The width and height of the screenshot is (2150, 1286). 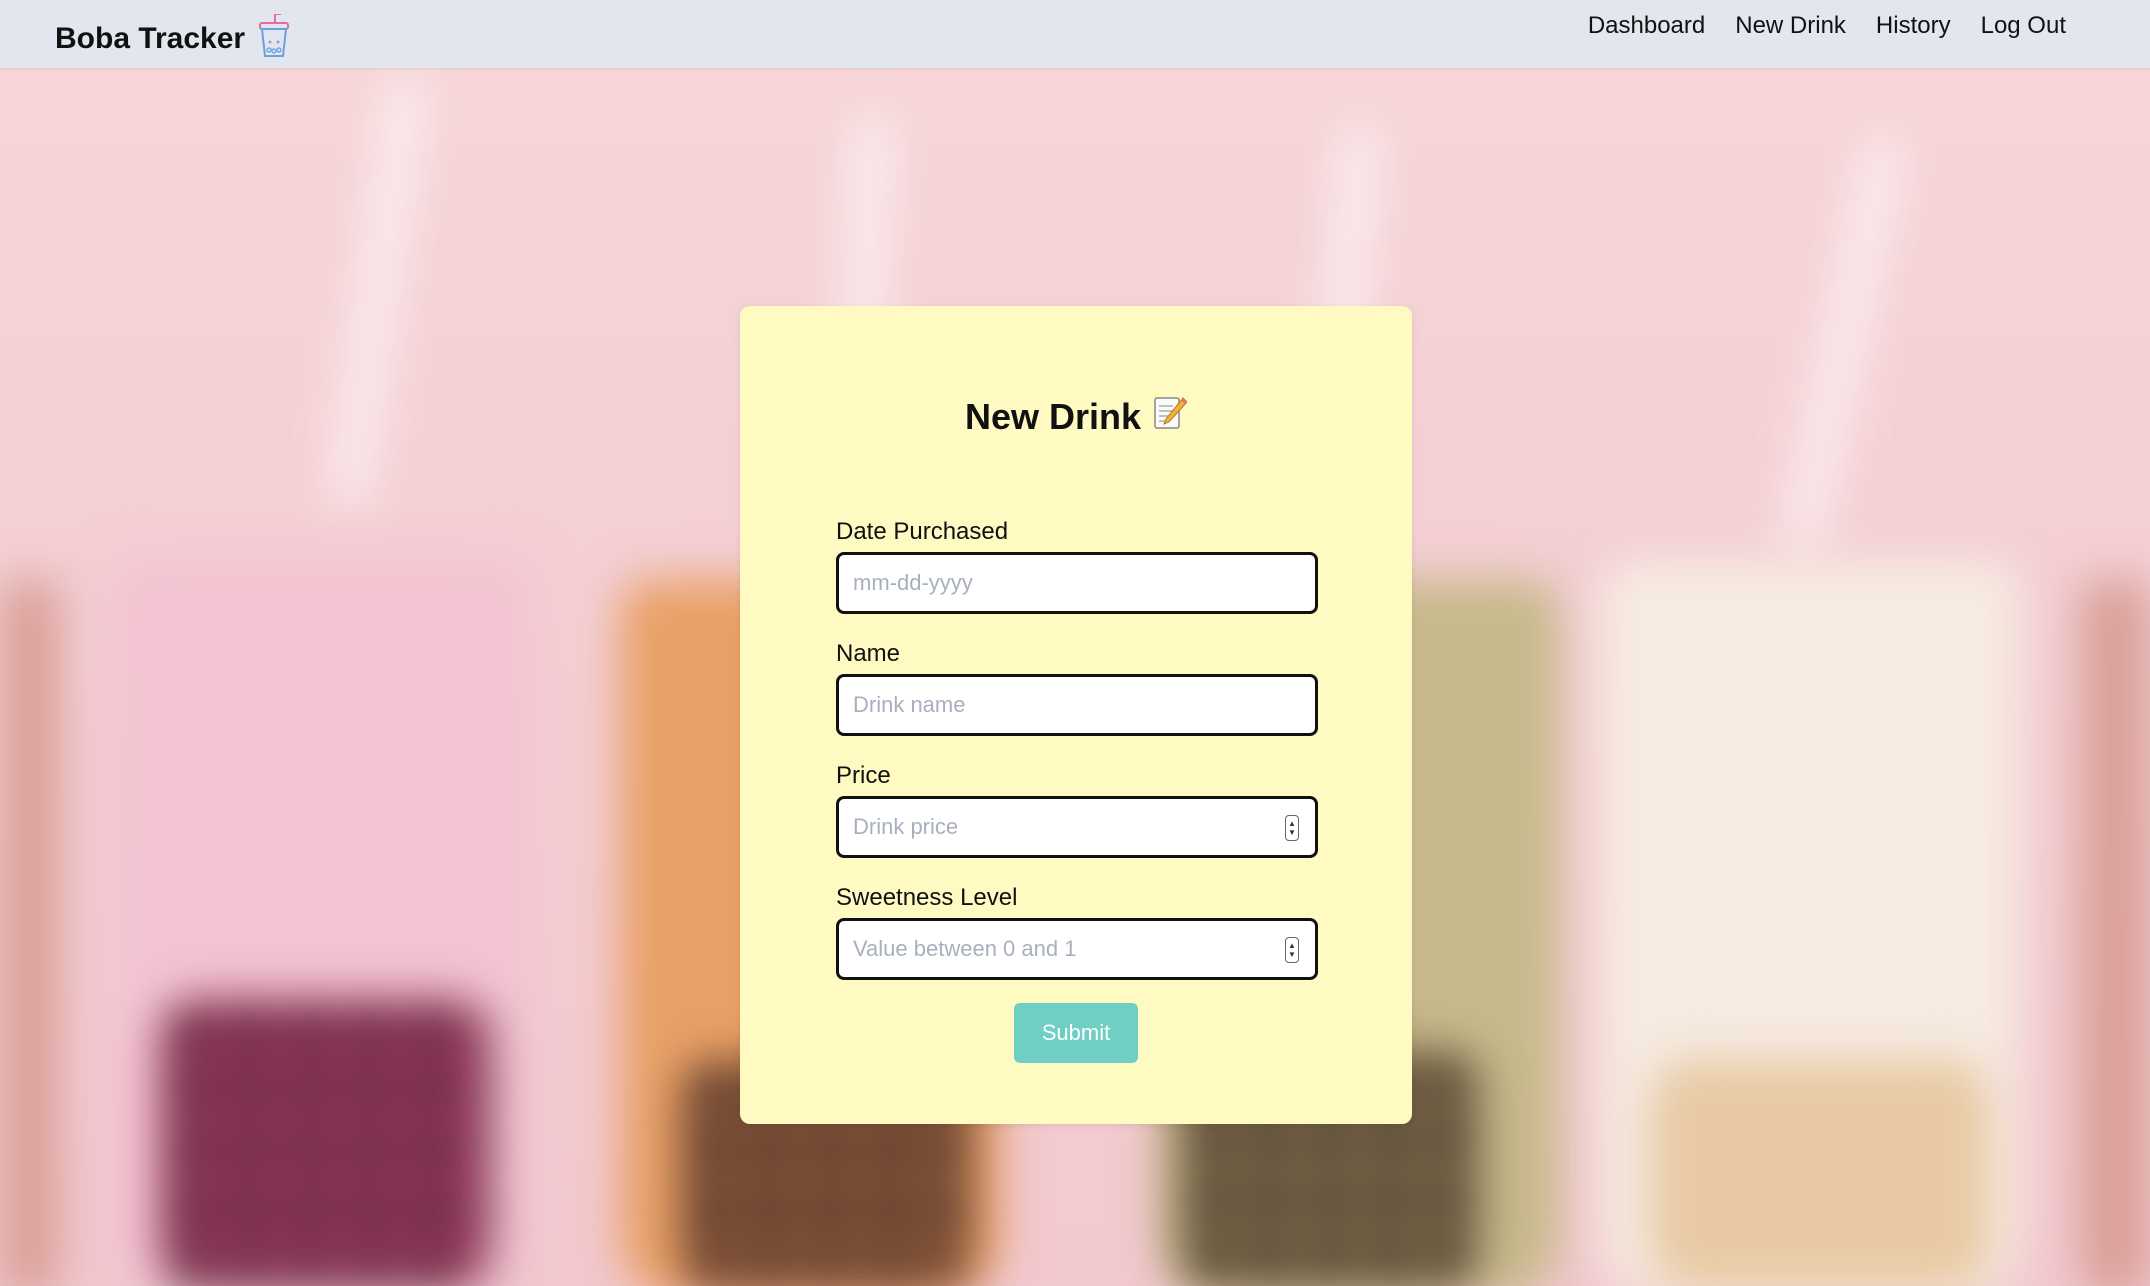 What do you see at coordinates (1063, 827) in the screenshot?
I see `price-input` at bounding box center [1063, 827].